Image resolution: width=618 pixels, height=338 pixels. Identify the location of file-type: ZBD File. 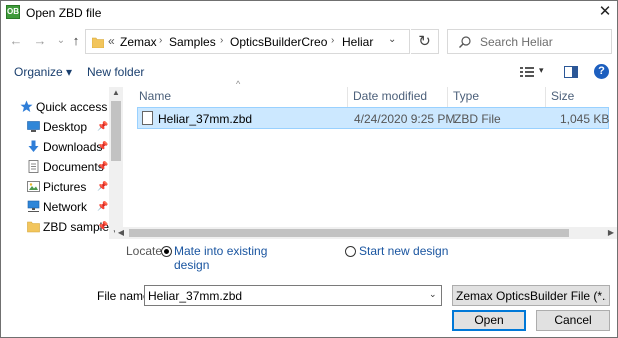
(477, 119).